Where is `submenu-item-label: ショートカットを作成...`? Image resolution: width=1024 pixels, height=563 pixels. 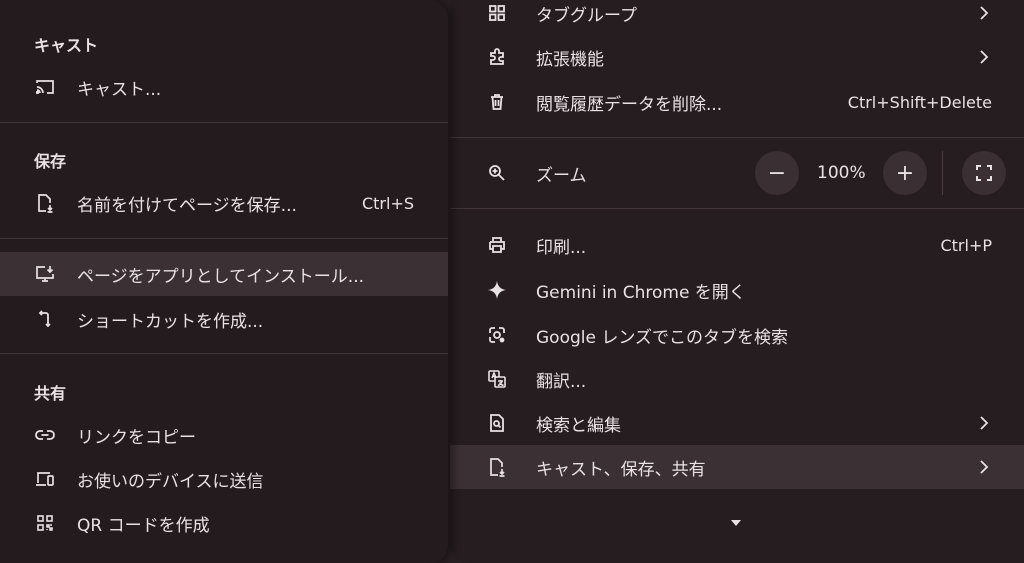
submenu-item-label: ショートカットを作成... is located at coordinates (170, 321).